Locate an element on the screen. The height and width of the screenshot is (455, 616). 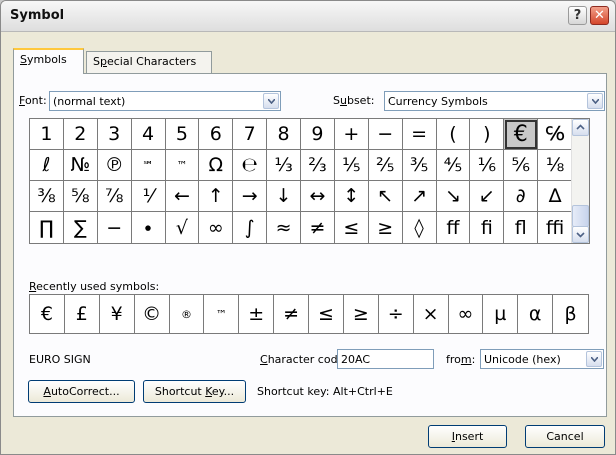
symbol-cell: ≈ is located at coordinates (284, 227).